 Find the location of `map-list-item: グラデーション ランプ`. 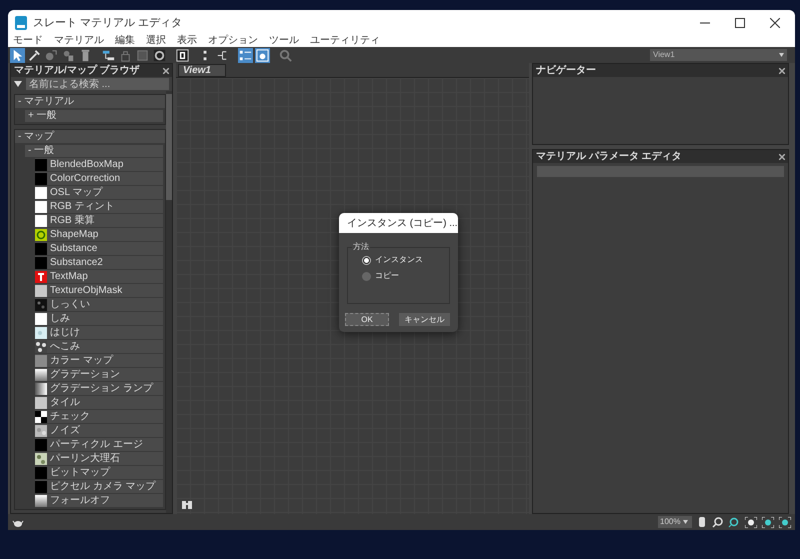

map-list-item: グラデーション ランプ is located at coordinates (99, 388).